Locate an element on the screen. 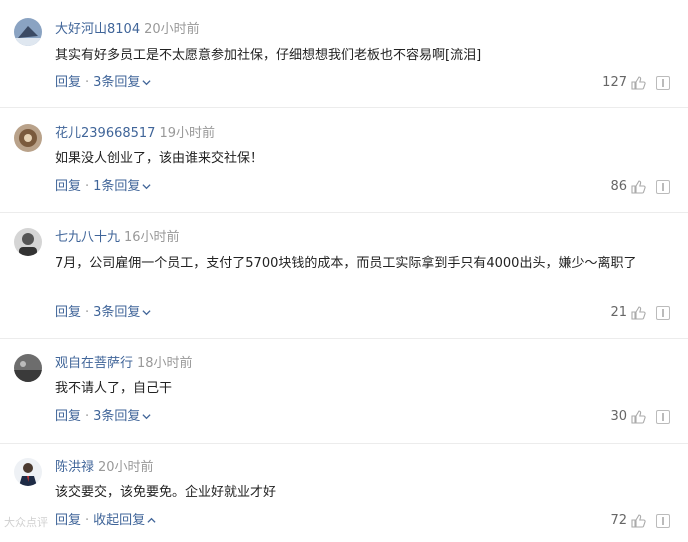  like-count: 21 is located at coordinates (618, 312).